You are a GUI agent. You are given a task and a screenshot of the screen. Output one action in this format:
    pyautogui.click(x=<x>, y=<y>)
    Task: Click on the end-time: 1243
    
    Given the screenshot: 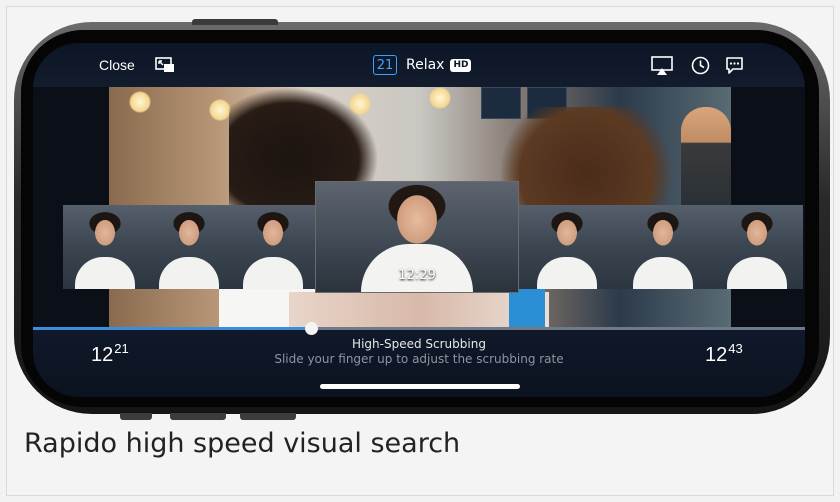 What is the action you would take?
    pyautogui.click(x=724, y=354)
    